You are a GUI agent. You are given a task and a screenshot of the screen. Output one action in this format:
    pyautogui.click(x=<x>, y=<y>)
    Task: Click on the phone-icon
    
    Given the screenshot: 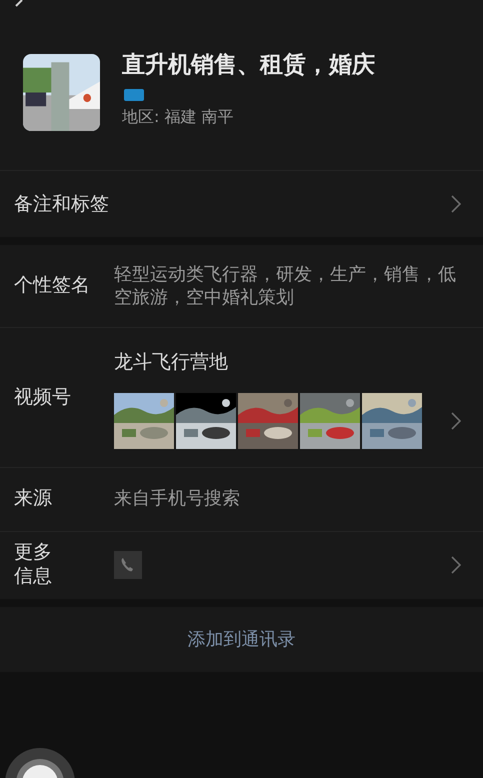 What is the action you would take?
    pyautogui.click(x=128, y=565)
    